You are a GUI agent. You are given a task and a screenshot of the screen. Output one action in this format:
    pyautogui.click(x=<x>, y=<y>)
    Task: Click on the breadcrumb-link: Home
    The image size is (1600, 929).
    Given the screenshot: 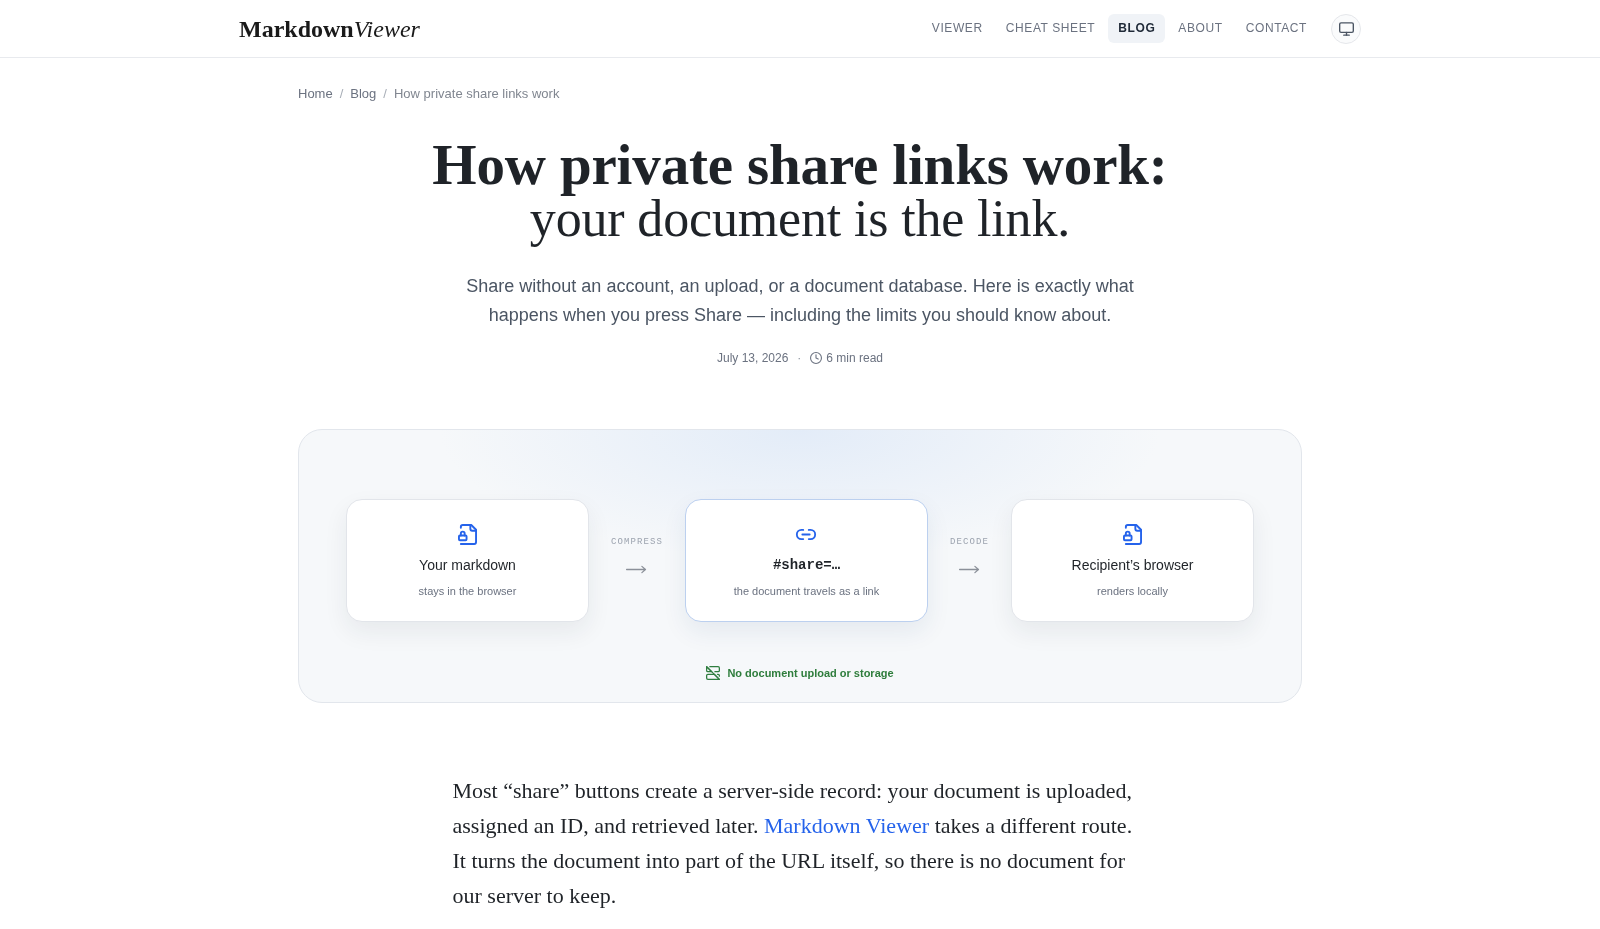 What is the action you would take?
    pyautogui.click(x=315, y=94)
    